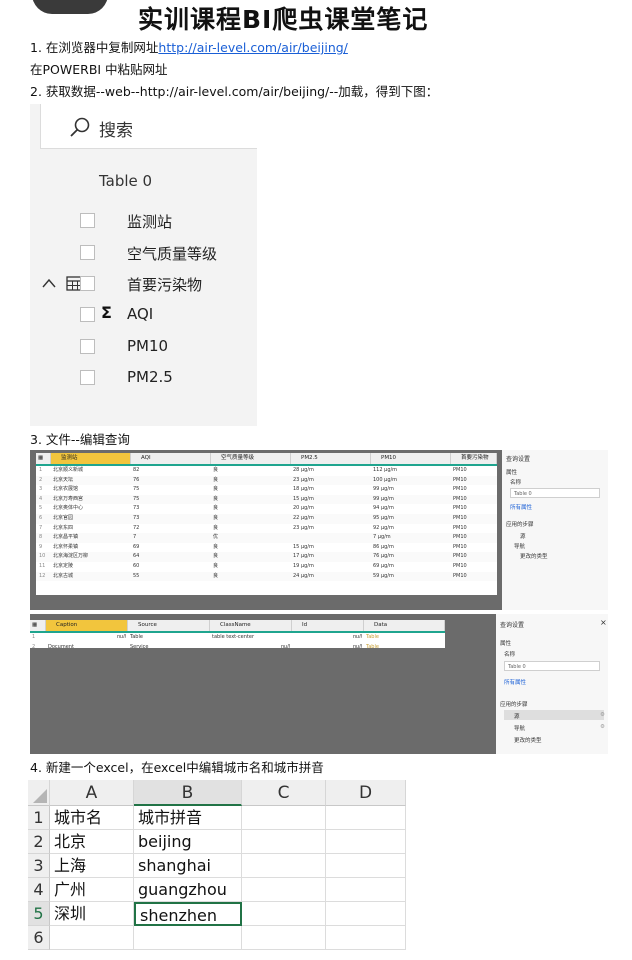 The width and height of the screenshot is (632, 960). Describe the element at coordinates (412, 519) in the screenshot. I see `table-cell: 95 μg/m` at that location.